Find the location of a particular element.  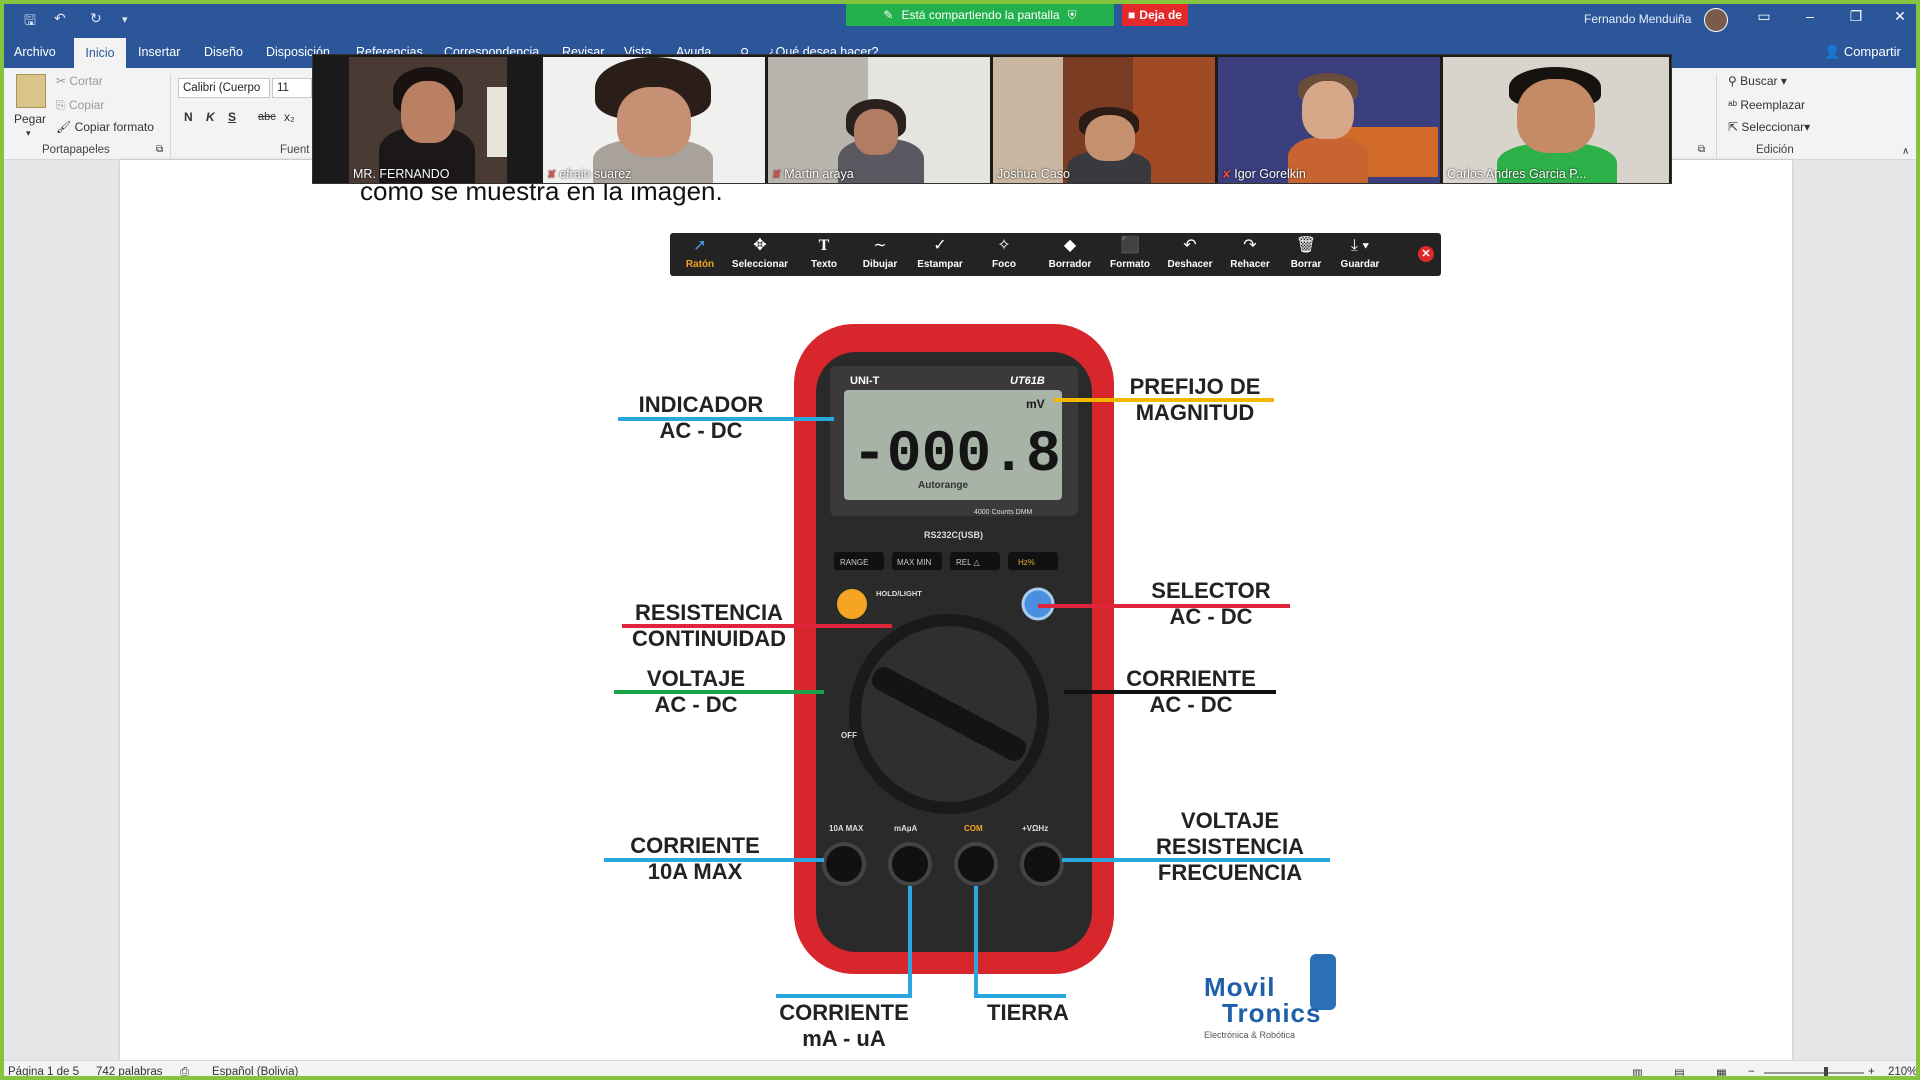

video-tile: MR. FERNANDO is located at coordinates (428, 120).